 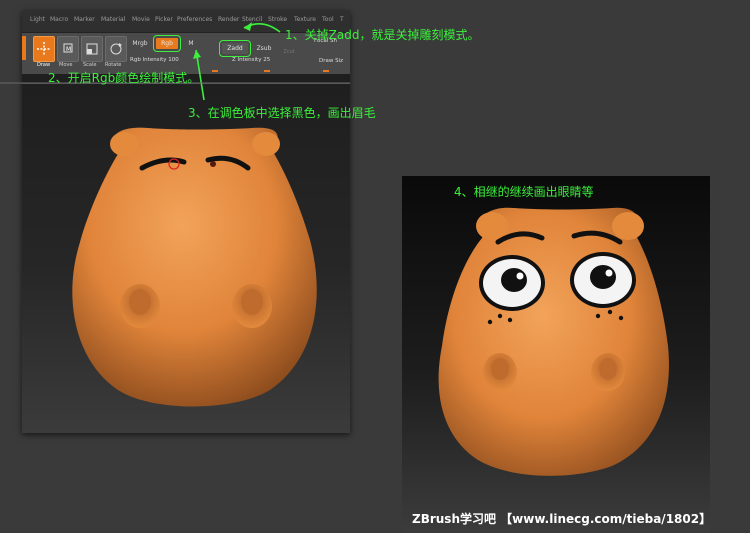 I want to click on watermark-footer: ZBrush学习吧 【www.linecg.com/tieba/1802】, so click(x=562, y=519).